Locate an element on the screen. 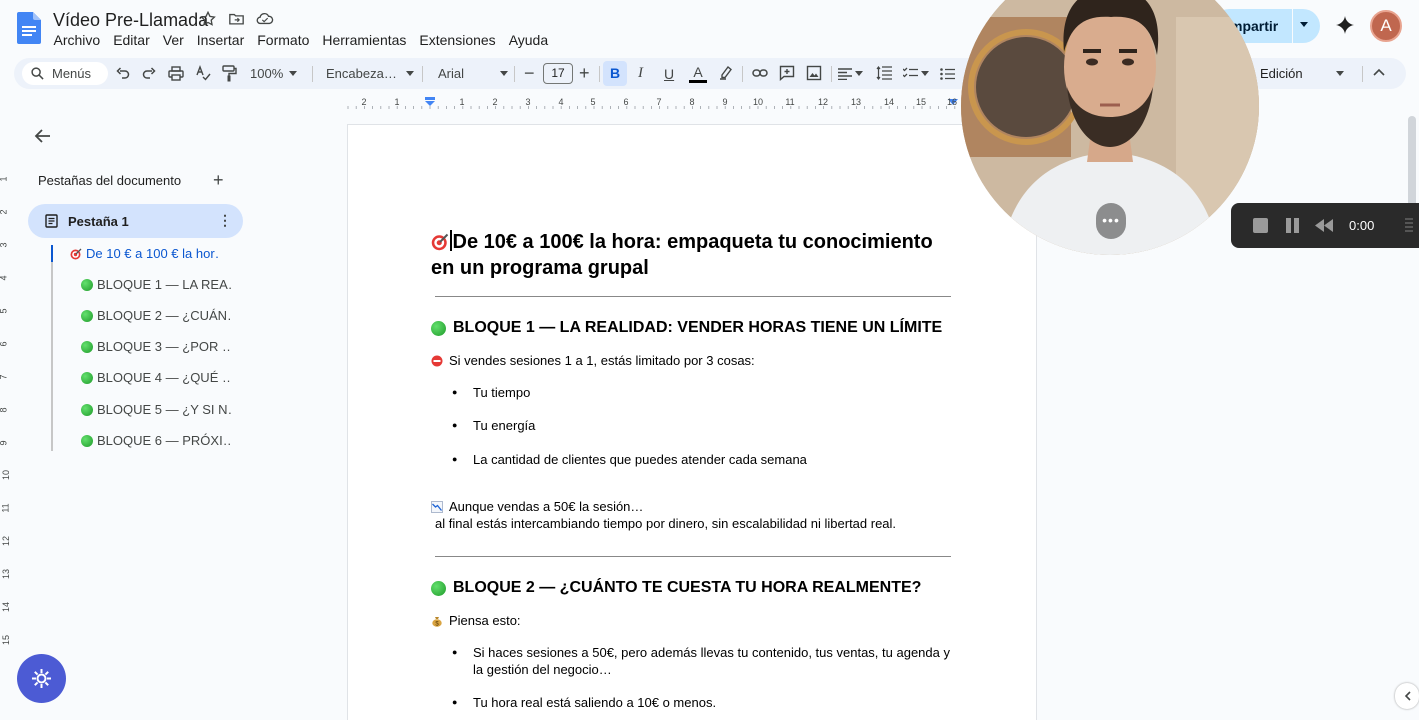  ruler-number: 11 is located at coordinates (5, 508).